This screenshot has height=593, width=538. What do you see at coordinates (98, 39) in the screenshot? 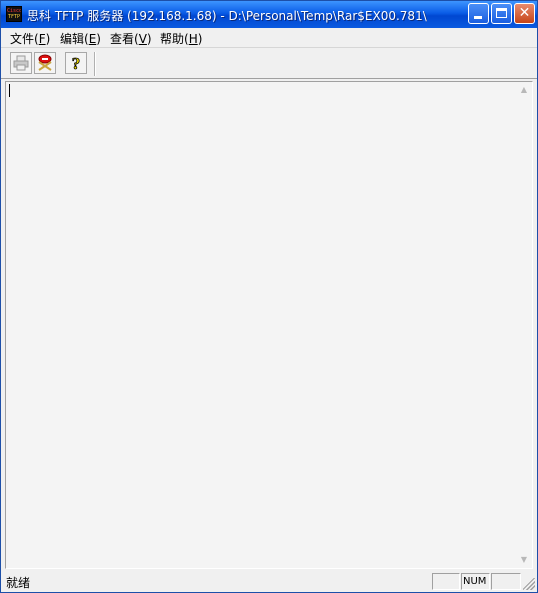
I see `menu-edit-close-paren: )` at bounding box center [98, 39].